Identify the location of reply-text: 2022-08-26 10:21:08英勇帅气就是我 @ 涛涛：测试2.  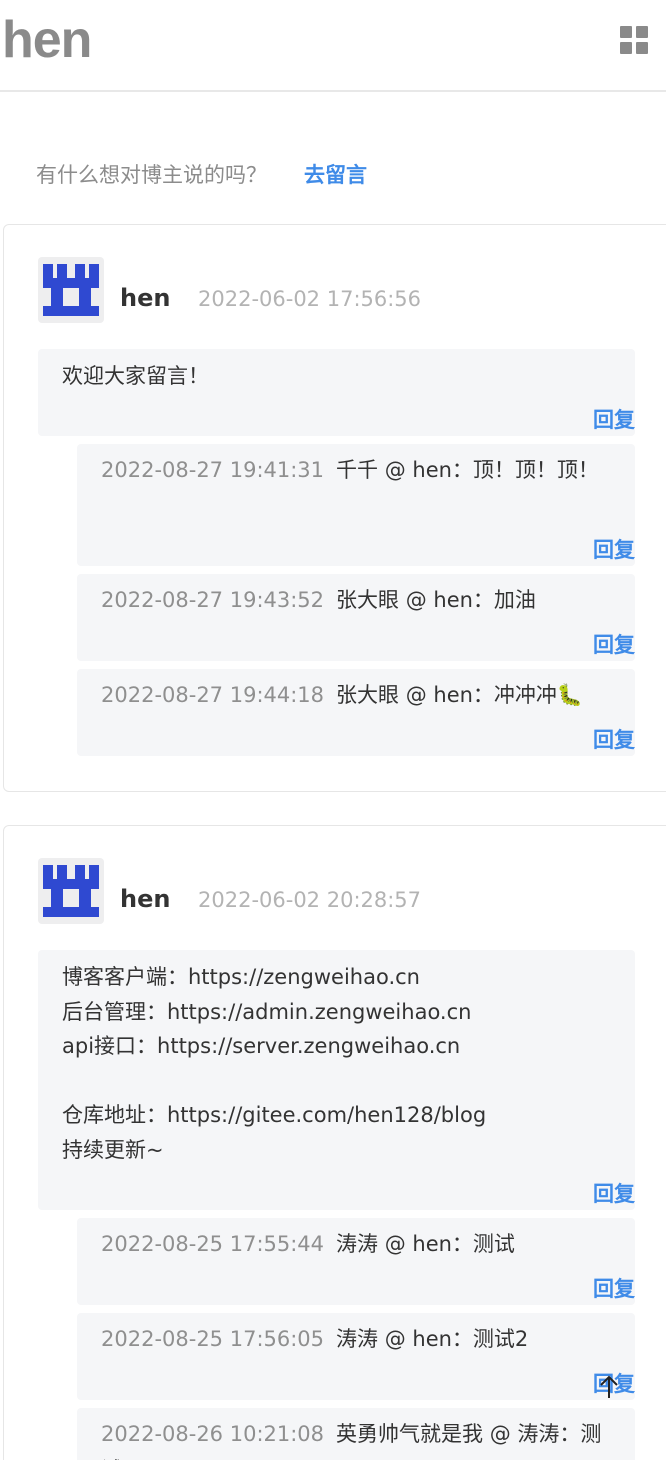
(361, 1438).